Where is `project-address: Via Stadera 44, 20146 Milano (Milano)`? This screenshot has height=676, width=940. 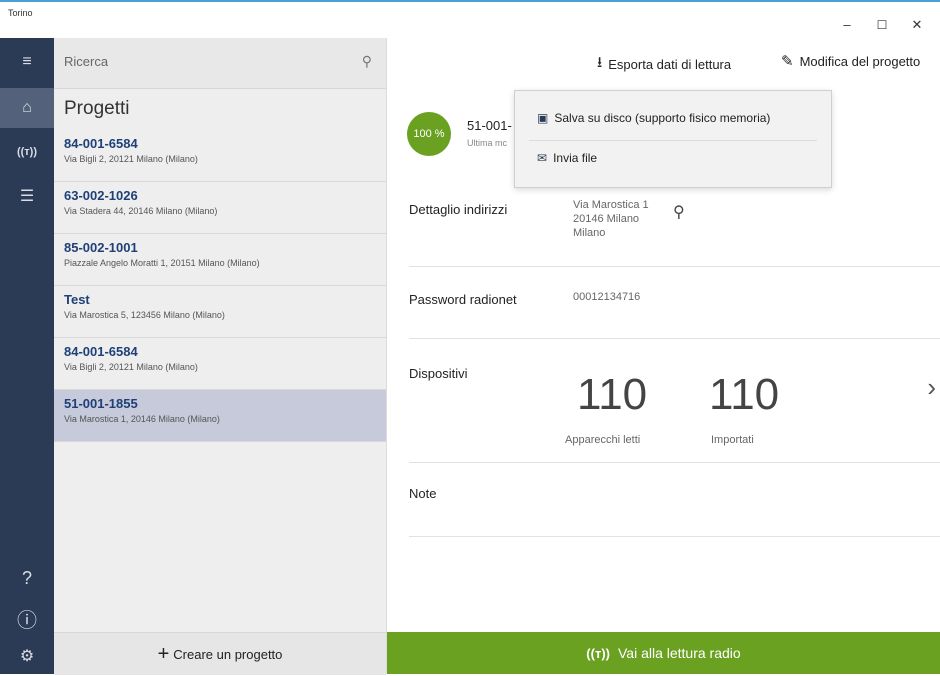
project-address: Via Stadera 44, 20146 Milano (Milano) is located at coordinates (141, 211).